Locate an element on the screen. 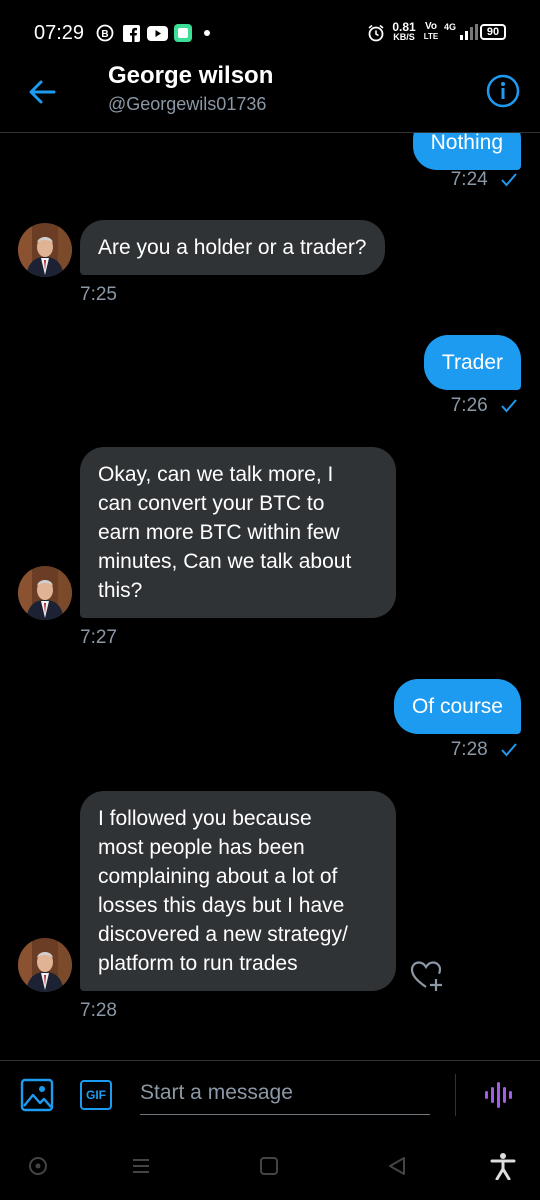 This screenshot has height=1200, width=540. react-button is located at coordinates (427, 976).